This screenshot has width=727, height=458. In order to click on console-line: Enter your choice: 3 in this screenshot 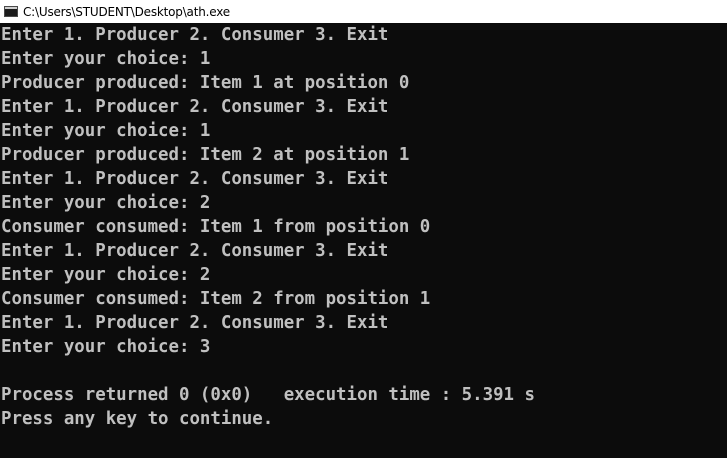, I will do `click(106, 347)`.